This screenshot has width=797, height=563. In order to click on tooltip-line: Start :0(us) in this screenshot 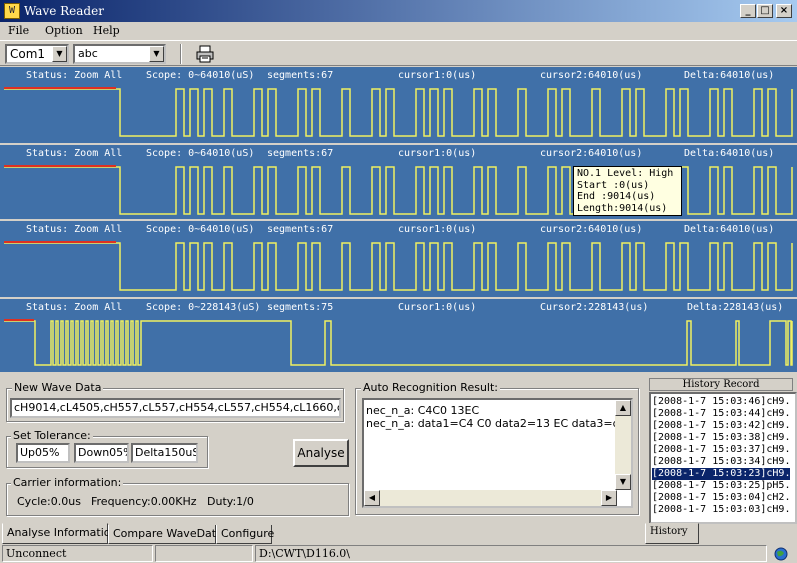, I will do `click(613, 185)`.